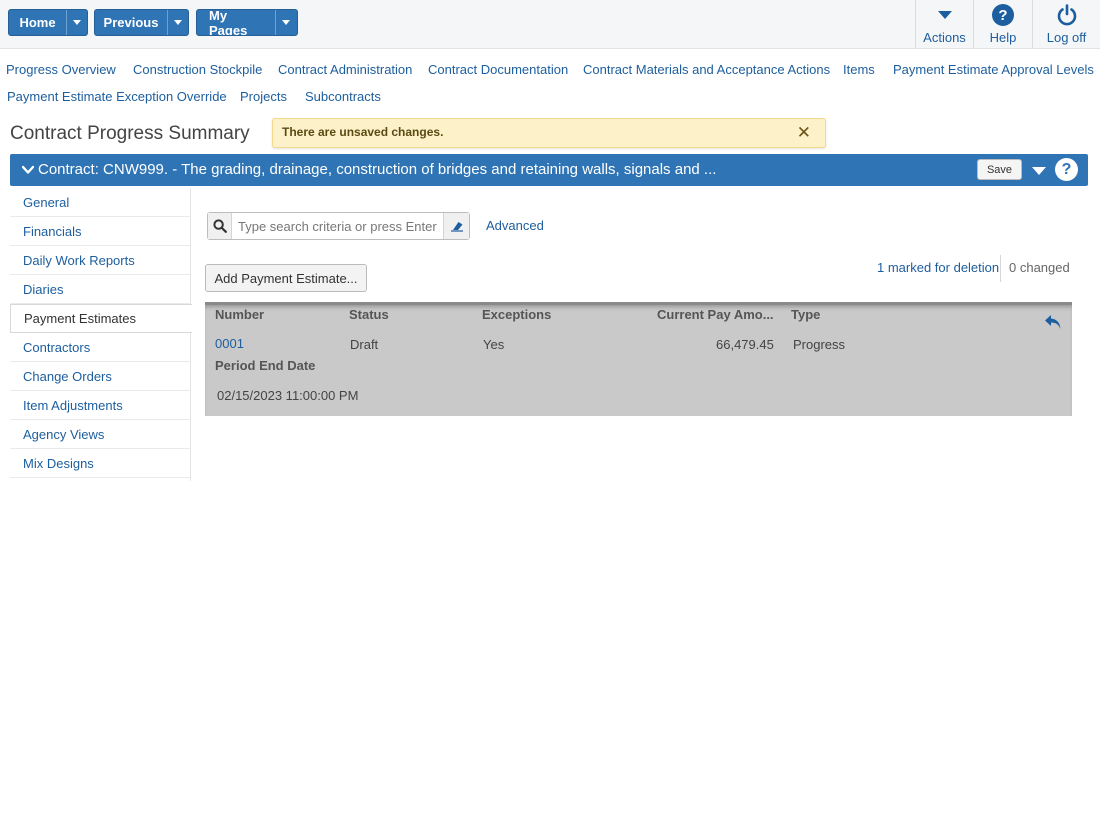 The image size is (1100, 826). Describe the element at coordinates (938, 267) in the screenshot. I see `marked-for-deletion-link: 1 marked for deletion` at that location.